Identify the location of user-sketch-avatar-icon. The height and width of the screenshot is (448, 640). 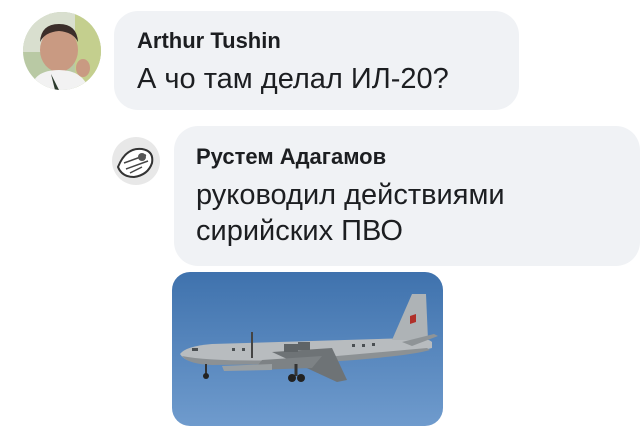
(136, 161).